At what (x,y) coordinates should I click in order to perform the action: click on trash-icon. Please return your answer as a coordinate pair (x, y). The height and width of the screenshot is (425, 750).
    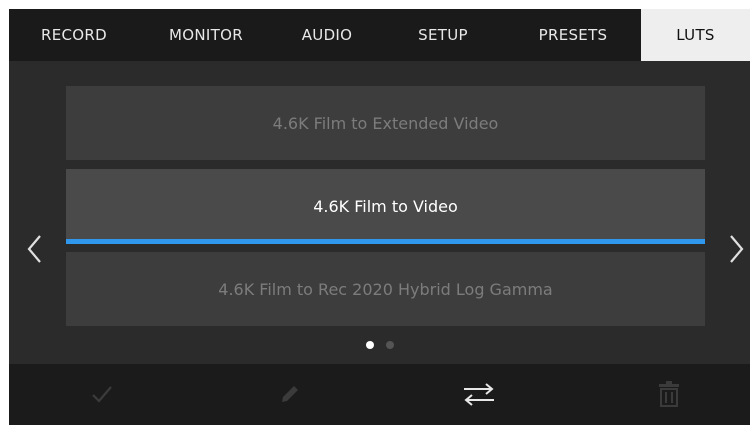
    Looking at the image, I should click on (669, 394).